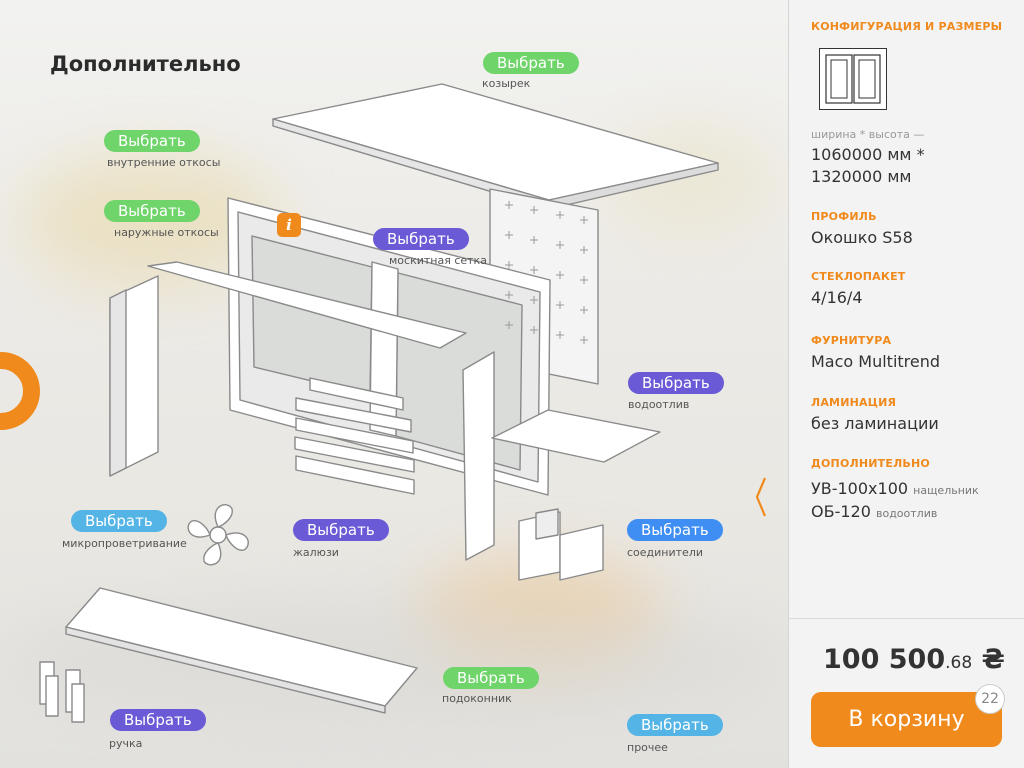 This screenshot has width=1024, height=768. What do you see at coordinates (844, 216) in the screenshot?
I see `profile-heading: ПРОФИЛЬ` at bounding box center [844, 216].